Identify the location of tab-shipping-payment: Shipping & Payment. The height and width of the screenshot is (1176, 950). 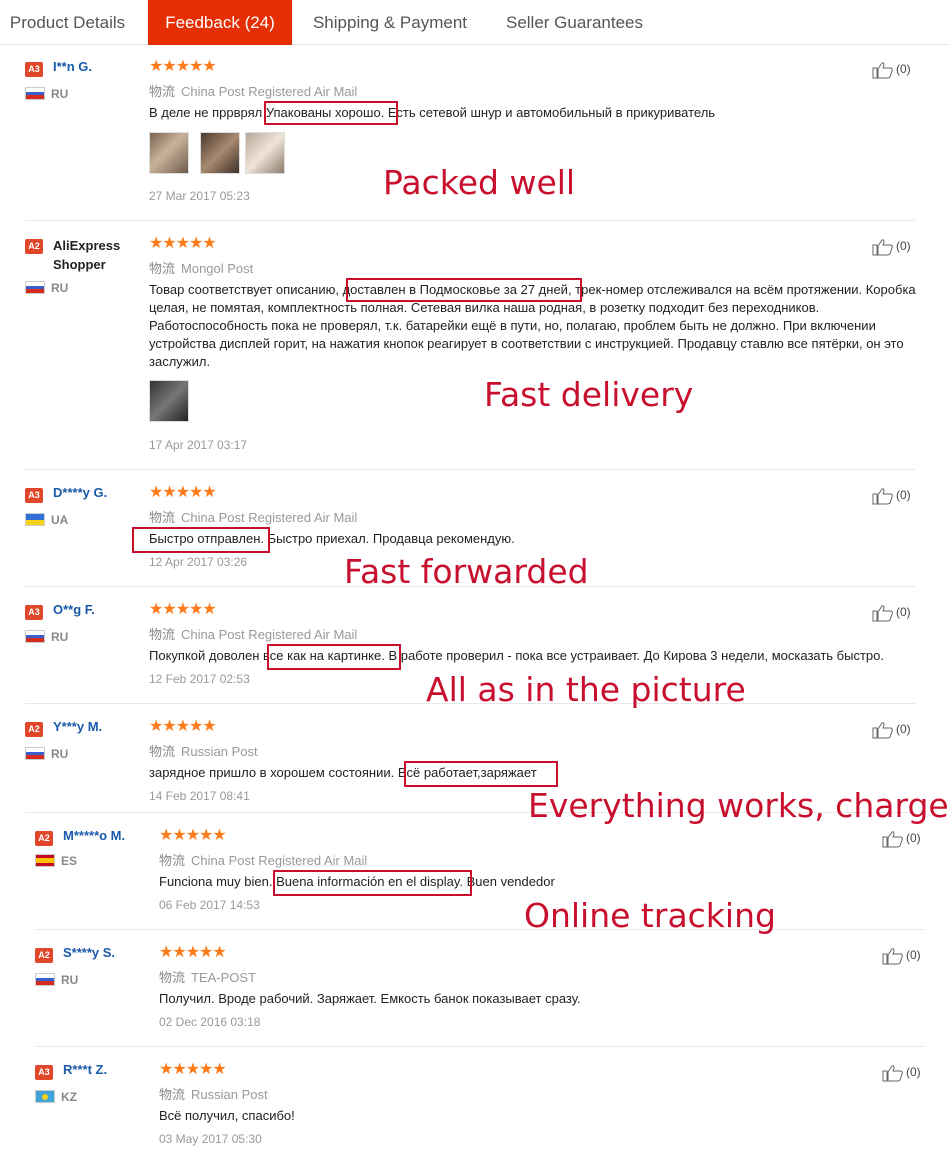
(390, 22).